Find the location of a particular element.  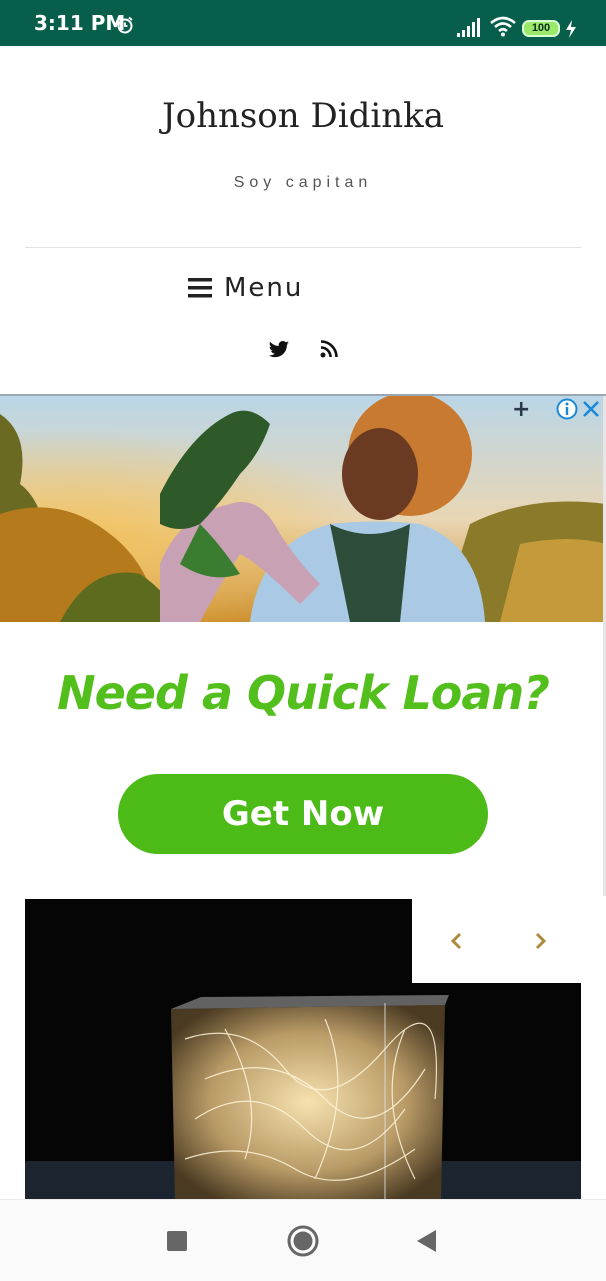

battery-icon: 100 is located at coordinates (541, 28).